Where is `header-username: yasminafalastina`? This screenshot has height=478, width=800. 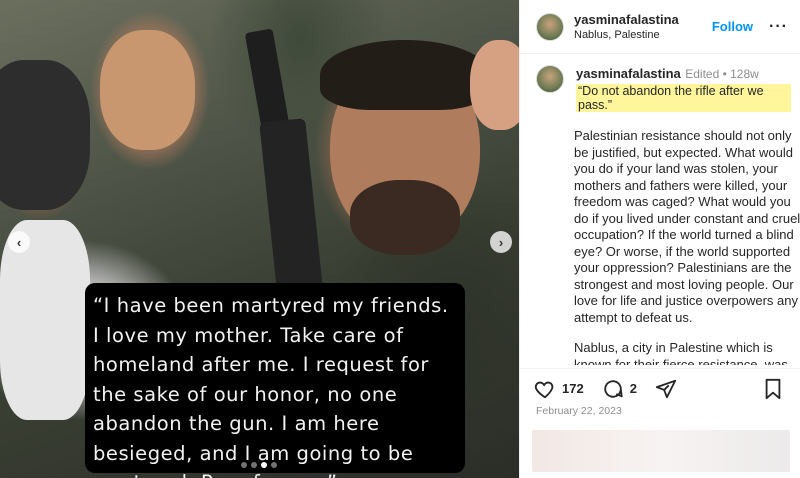 header-username: yasminafalastina is located at coordinates (643, 19).